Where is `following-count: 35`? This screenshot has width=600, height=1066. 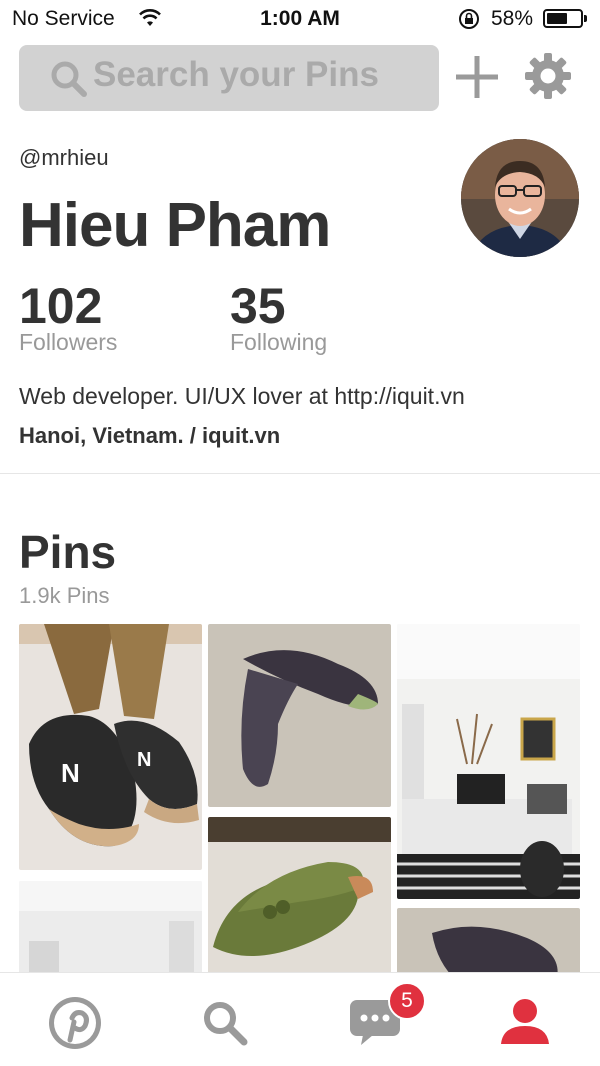
following-count: 35 is located at coordinates (258, 306).